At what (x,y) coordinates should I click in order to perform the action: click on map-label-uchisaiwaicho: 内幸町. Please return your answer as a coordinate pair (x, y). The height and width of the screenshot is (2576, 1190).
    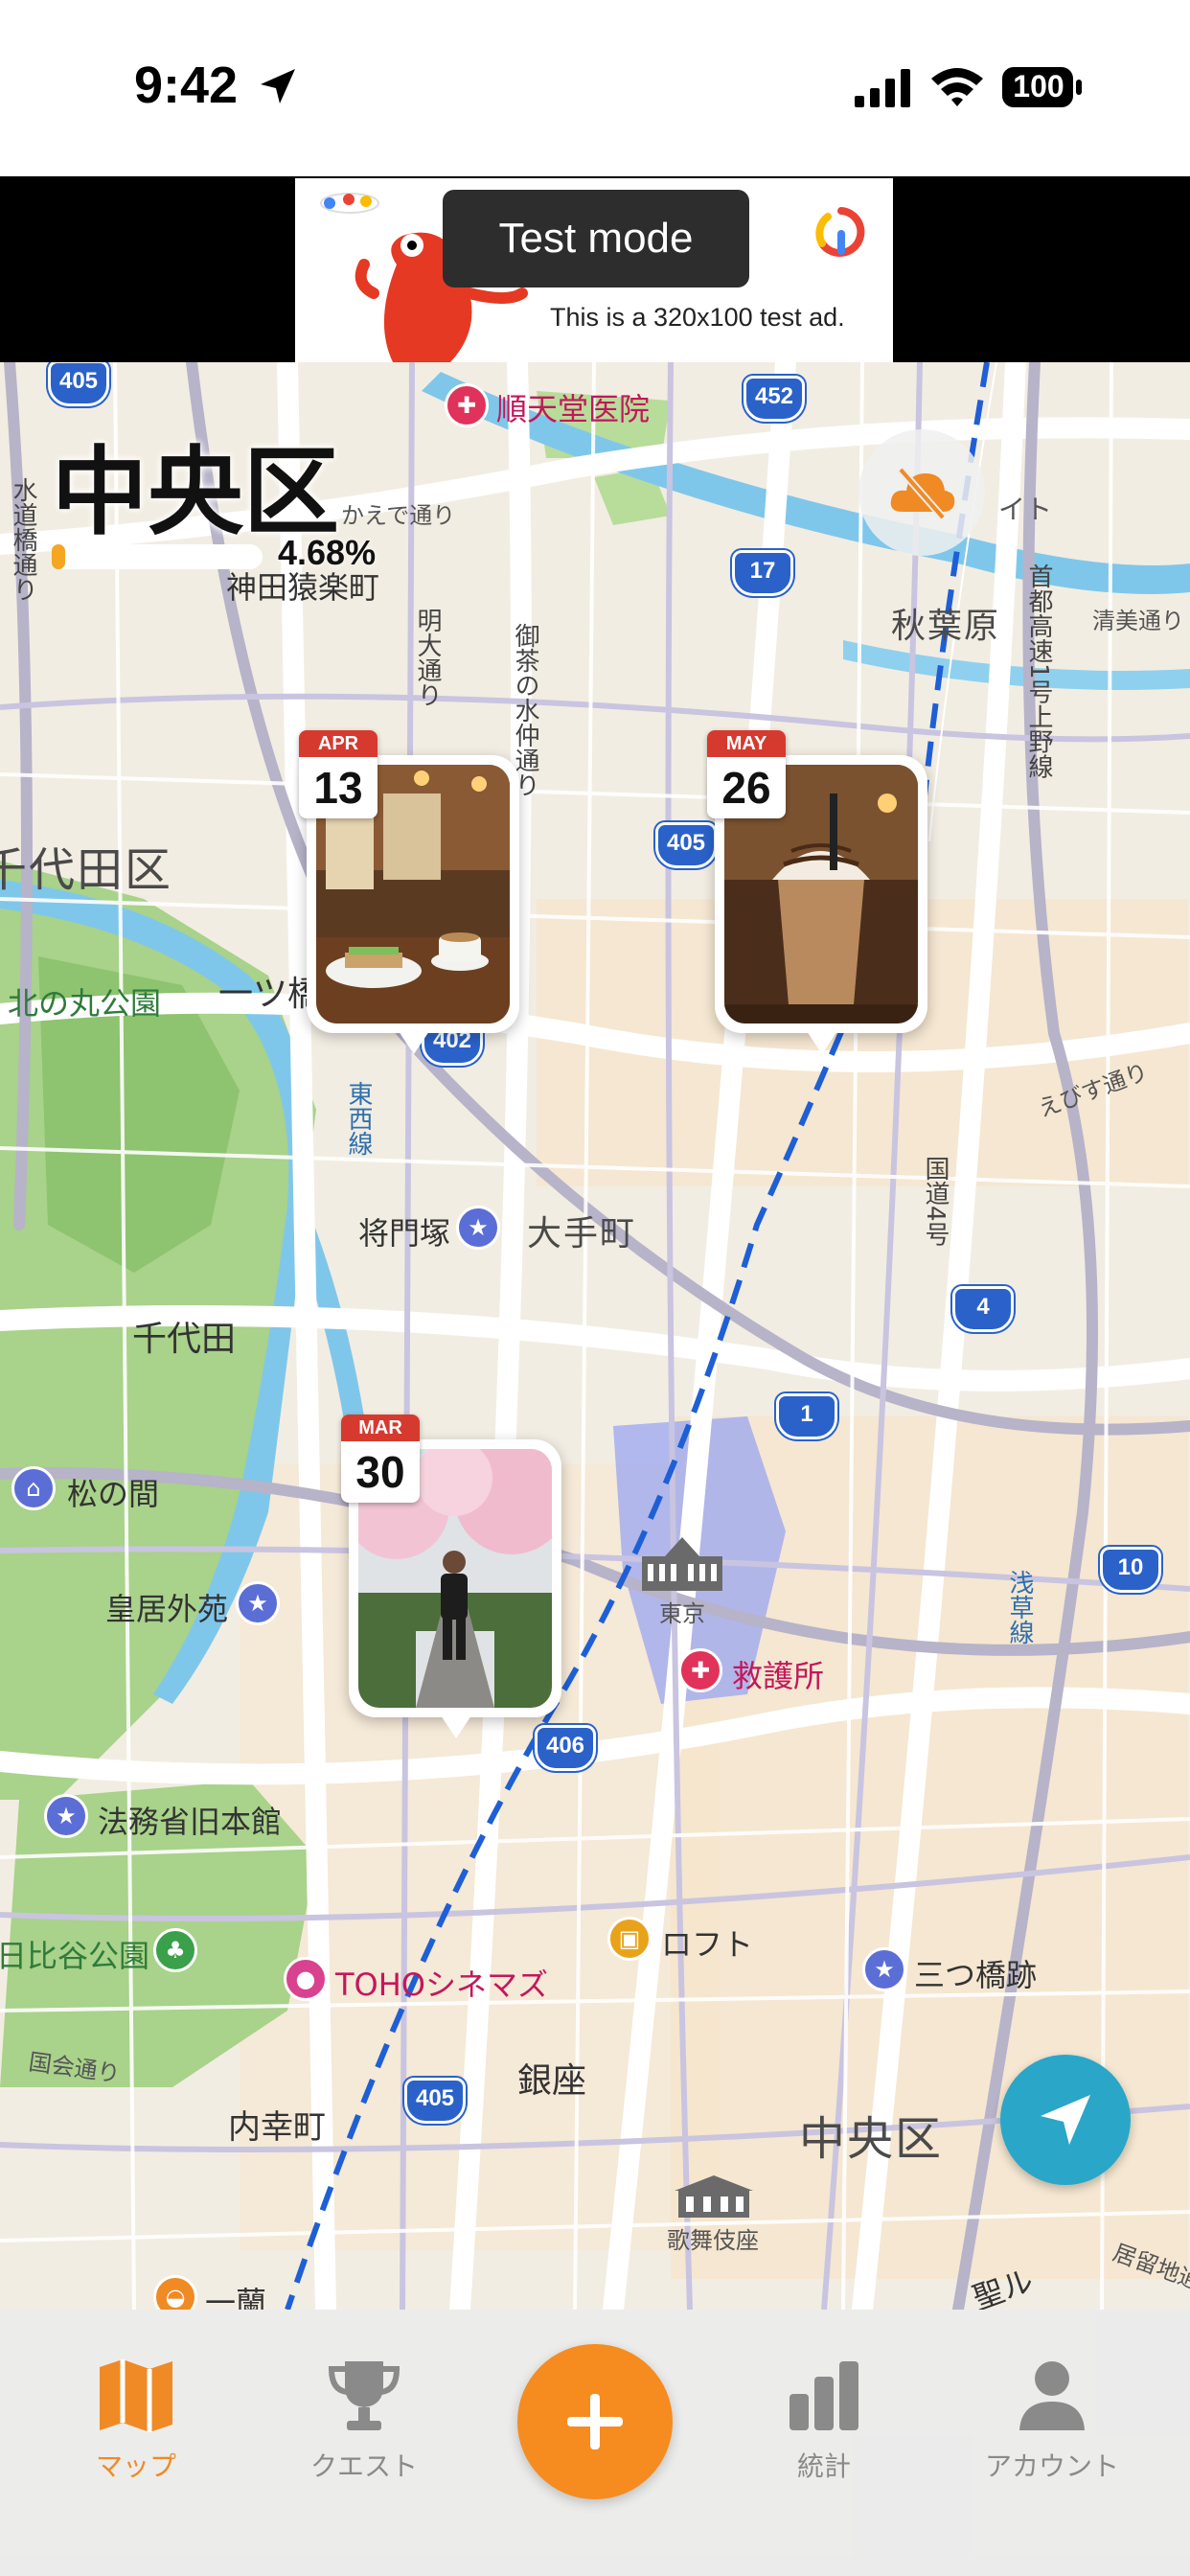
    Looking at the image, I should click on (277, 2127).